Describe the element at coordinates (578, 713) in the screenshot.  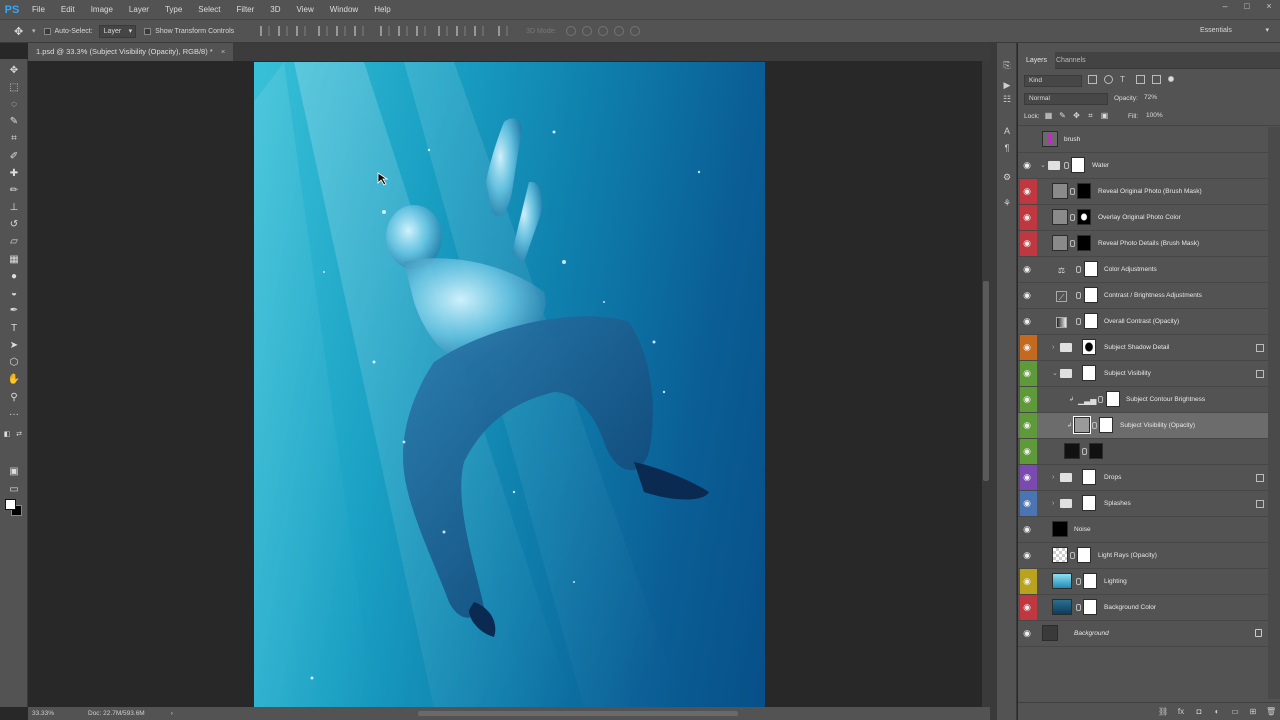
I see `horizontal-scroll-thumb` at that location.